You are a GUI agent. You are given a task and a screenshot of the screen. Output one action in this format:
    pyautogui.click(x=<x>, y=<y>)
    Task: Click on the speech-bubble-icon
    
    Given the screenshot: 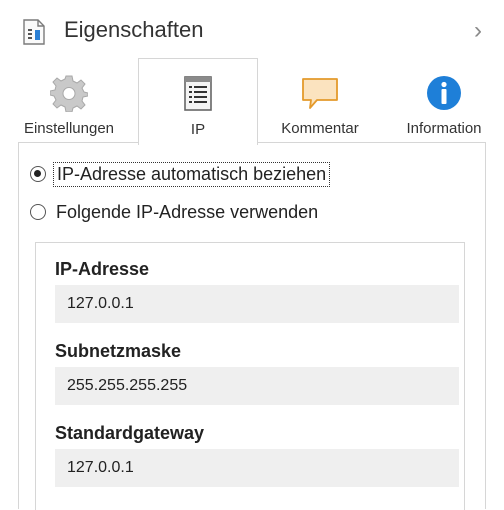 What is the action you would take?
    pyautogui.click(x=320, y=93)
    